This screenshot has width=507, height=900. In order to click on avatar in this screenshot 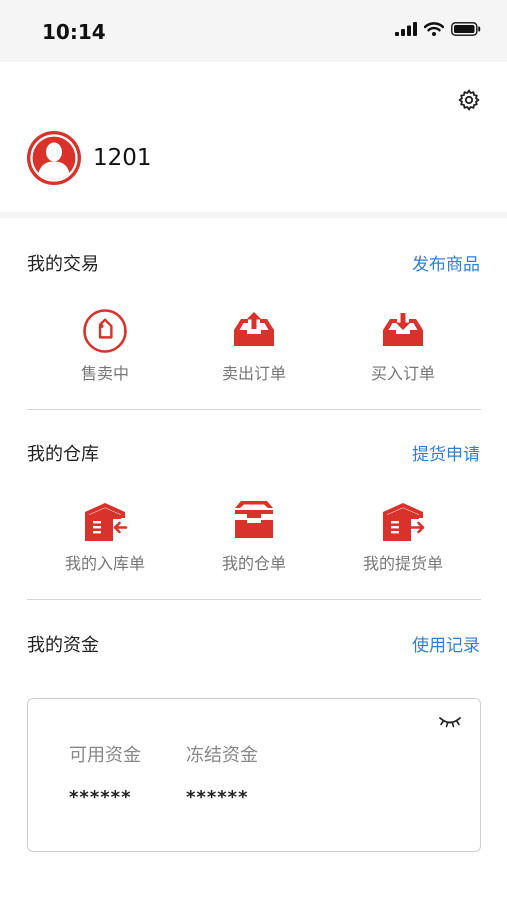, I will do `click(54, 158)`.